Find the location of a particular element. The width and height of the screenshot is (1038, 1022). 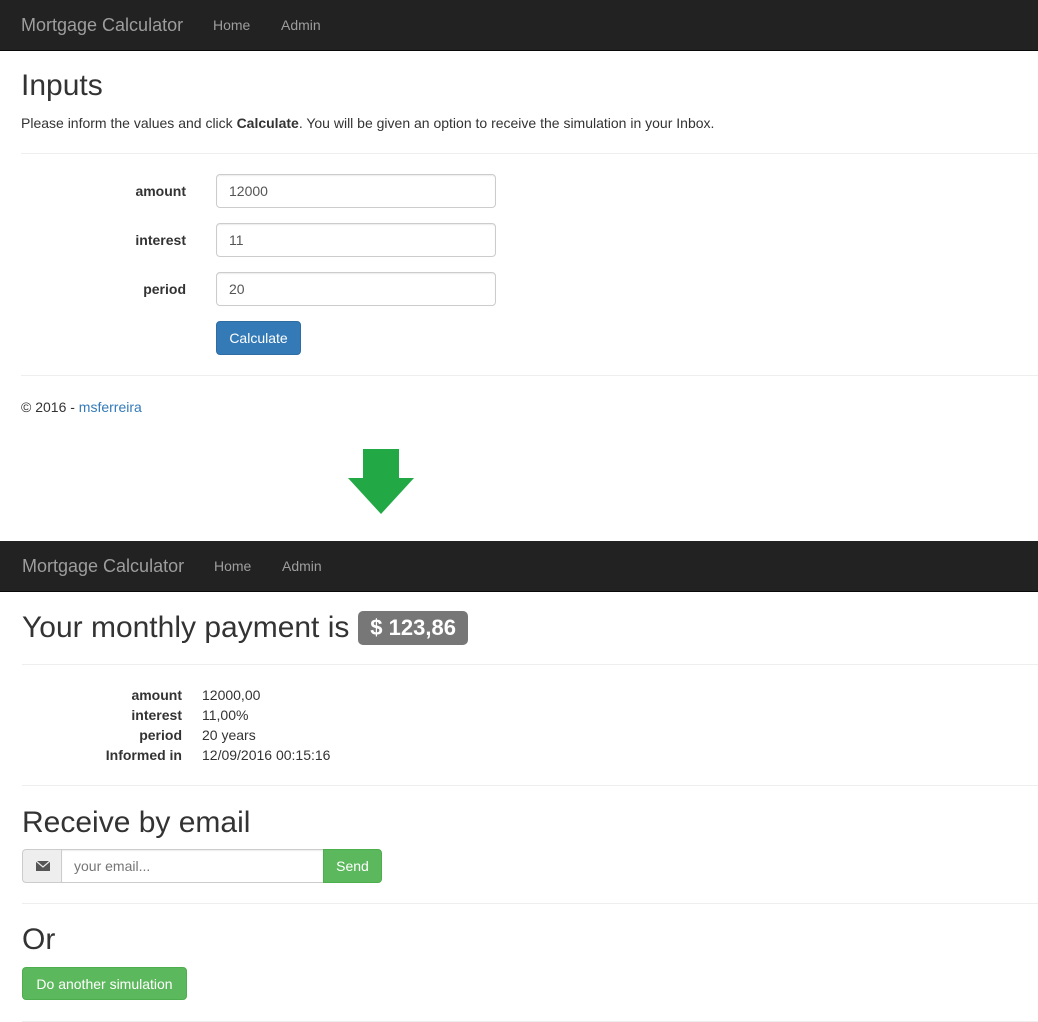

interest-input: 11 is located at coordinates (356, 240).